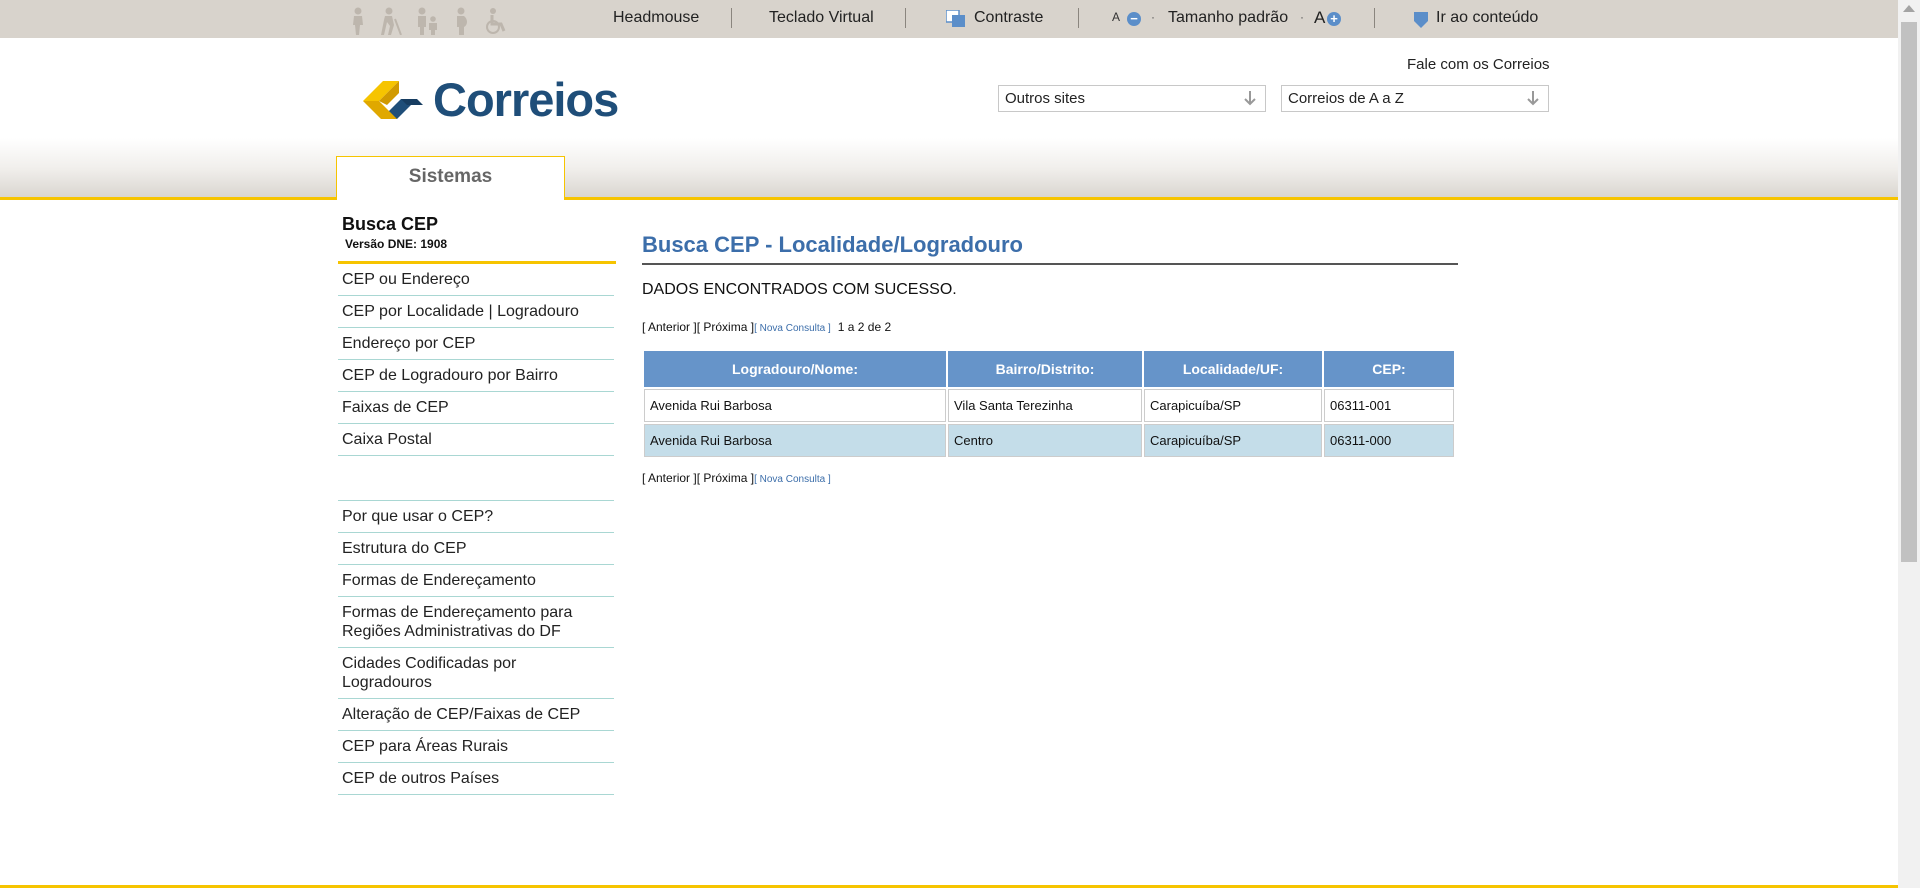 The height and width of the screenshot is (888, 1920). What do you see at coordinates (476, 440) in the screenshot?
I see `sidebar-menu-item: Caixa Postal` at bounding box center [476, 440].